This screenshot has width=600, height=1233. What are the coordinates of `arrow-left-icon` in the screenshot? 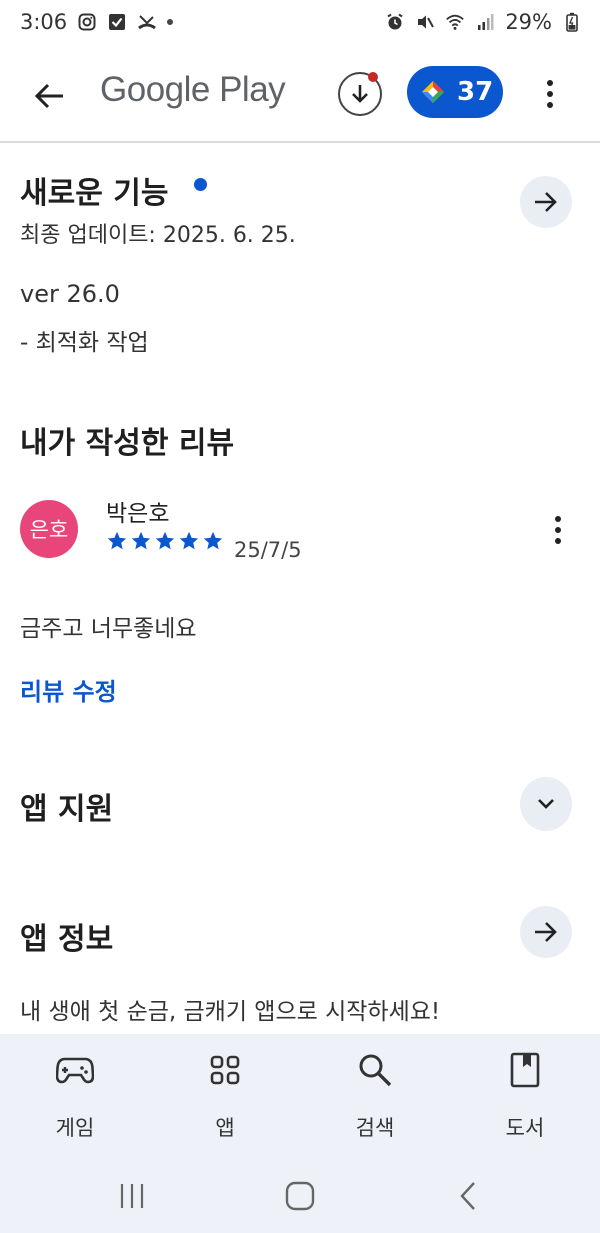 It's located at (48, 96).